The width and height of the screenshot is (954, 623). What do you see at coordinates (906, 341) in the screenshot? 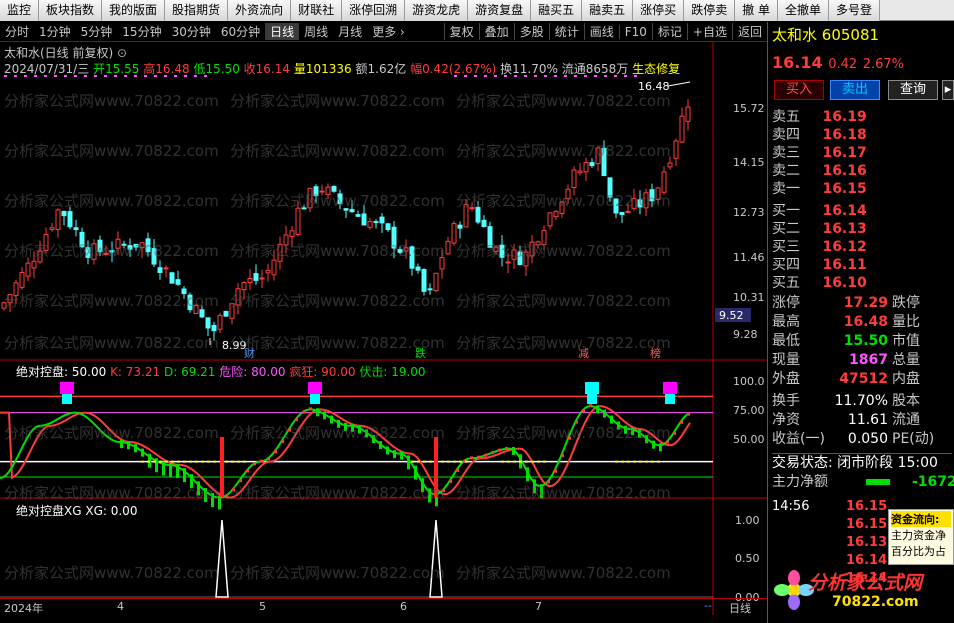
I see `stat-label-2: 市值` at bounding box center [906, 341].